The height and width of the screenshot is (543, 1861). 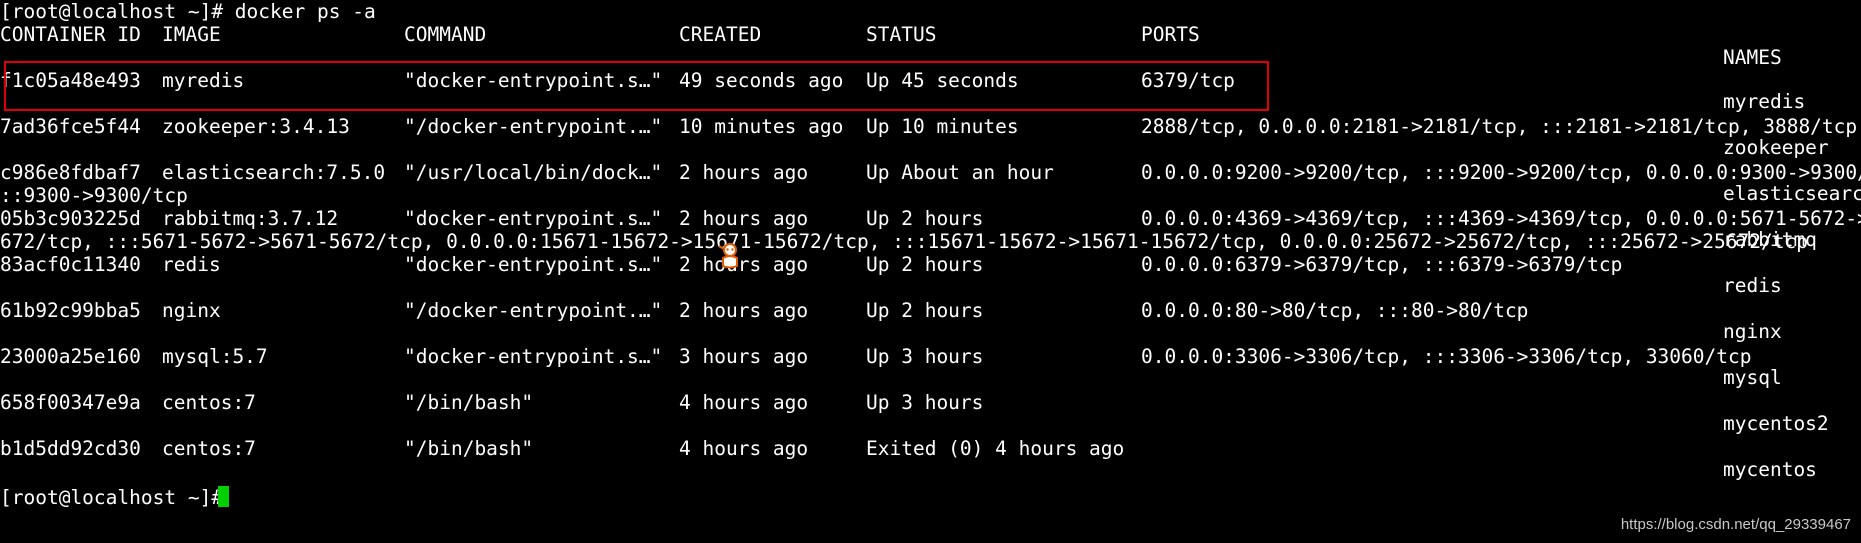 I want to click on header-status: STATUS, so click(x=901, y=34).